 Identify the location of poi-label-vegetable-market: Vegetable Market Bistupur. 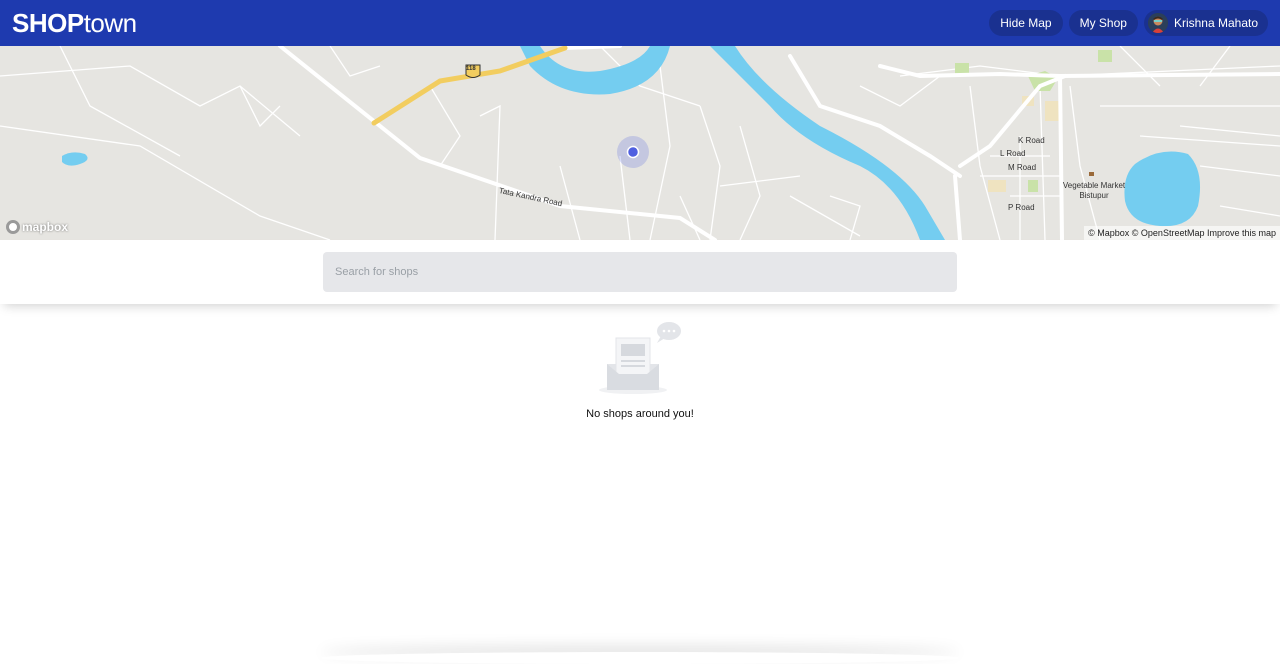
(1094, 191).